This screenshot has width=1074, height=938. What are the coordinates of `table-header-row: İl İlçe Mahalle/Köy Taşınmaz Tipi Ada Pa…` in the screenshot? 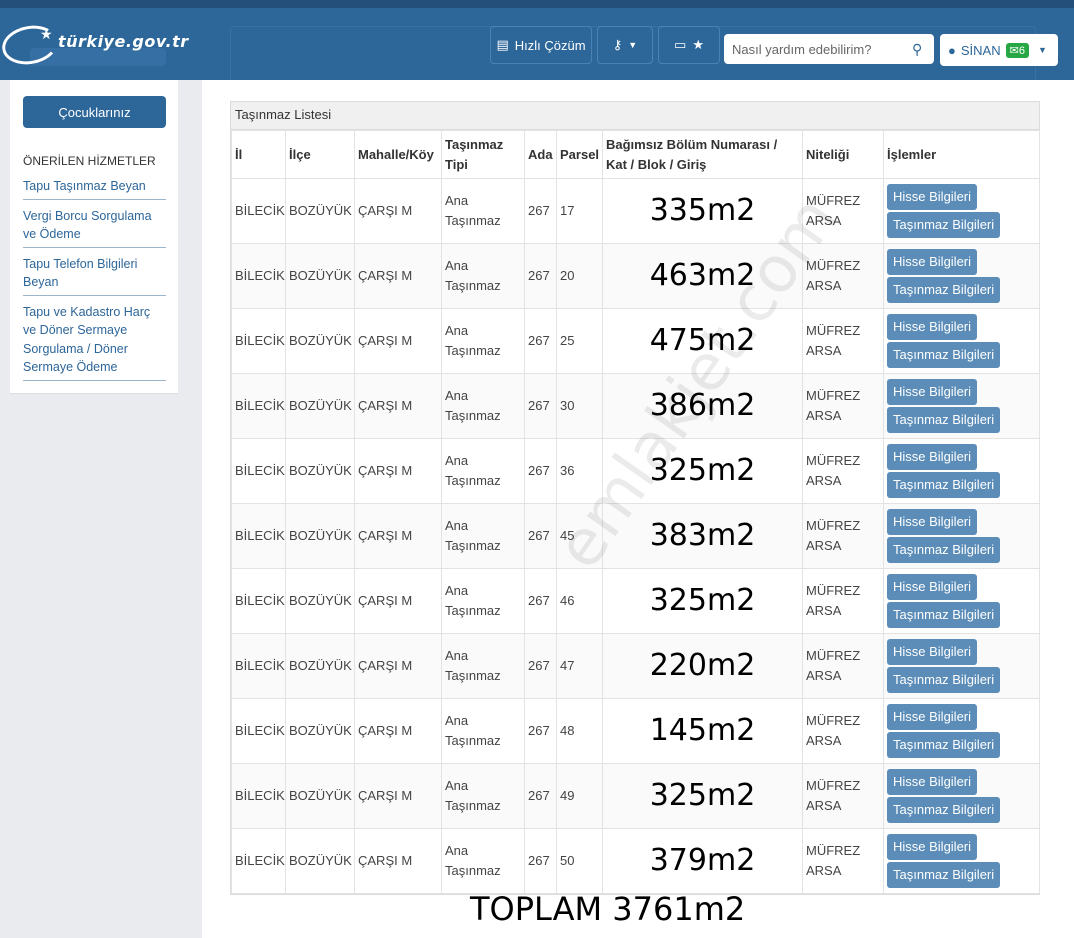 It's located at (635, 154).